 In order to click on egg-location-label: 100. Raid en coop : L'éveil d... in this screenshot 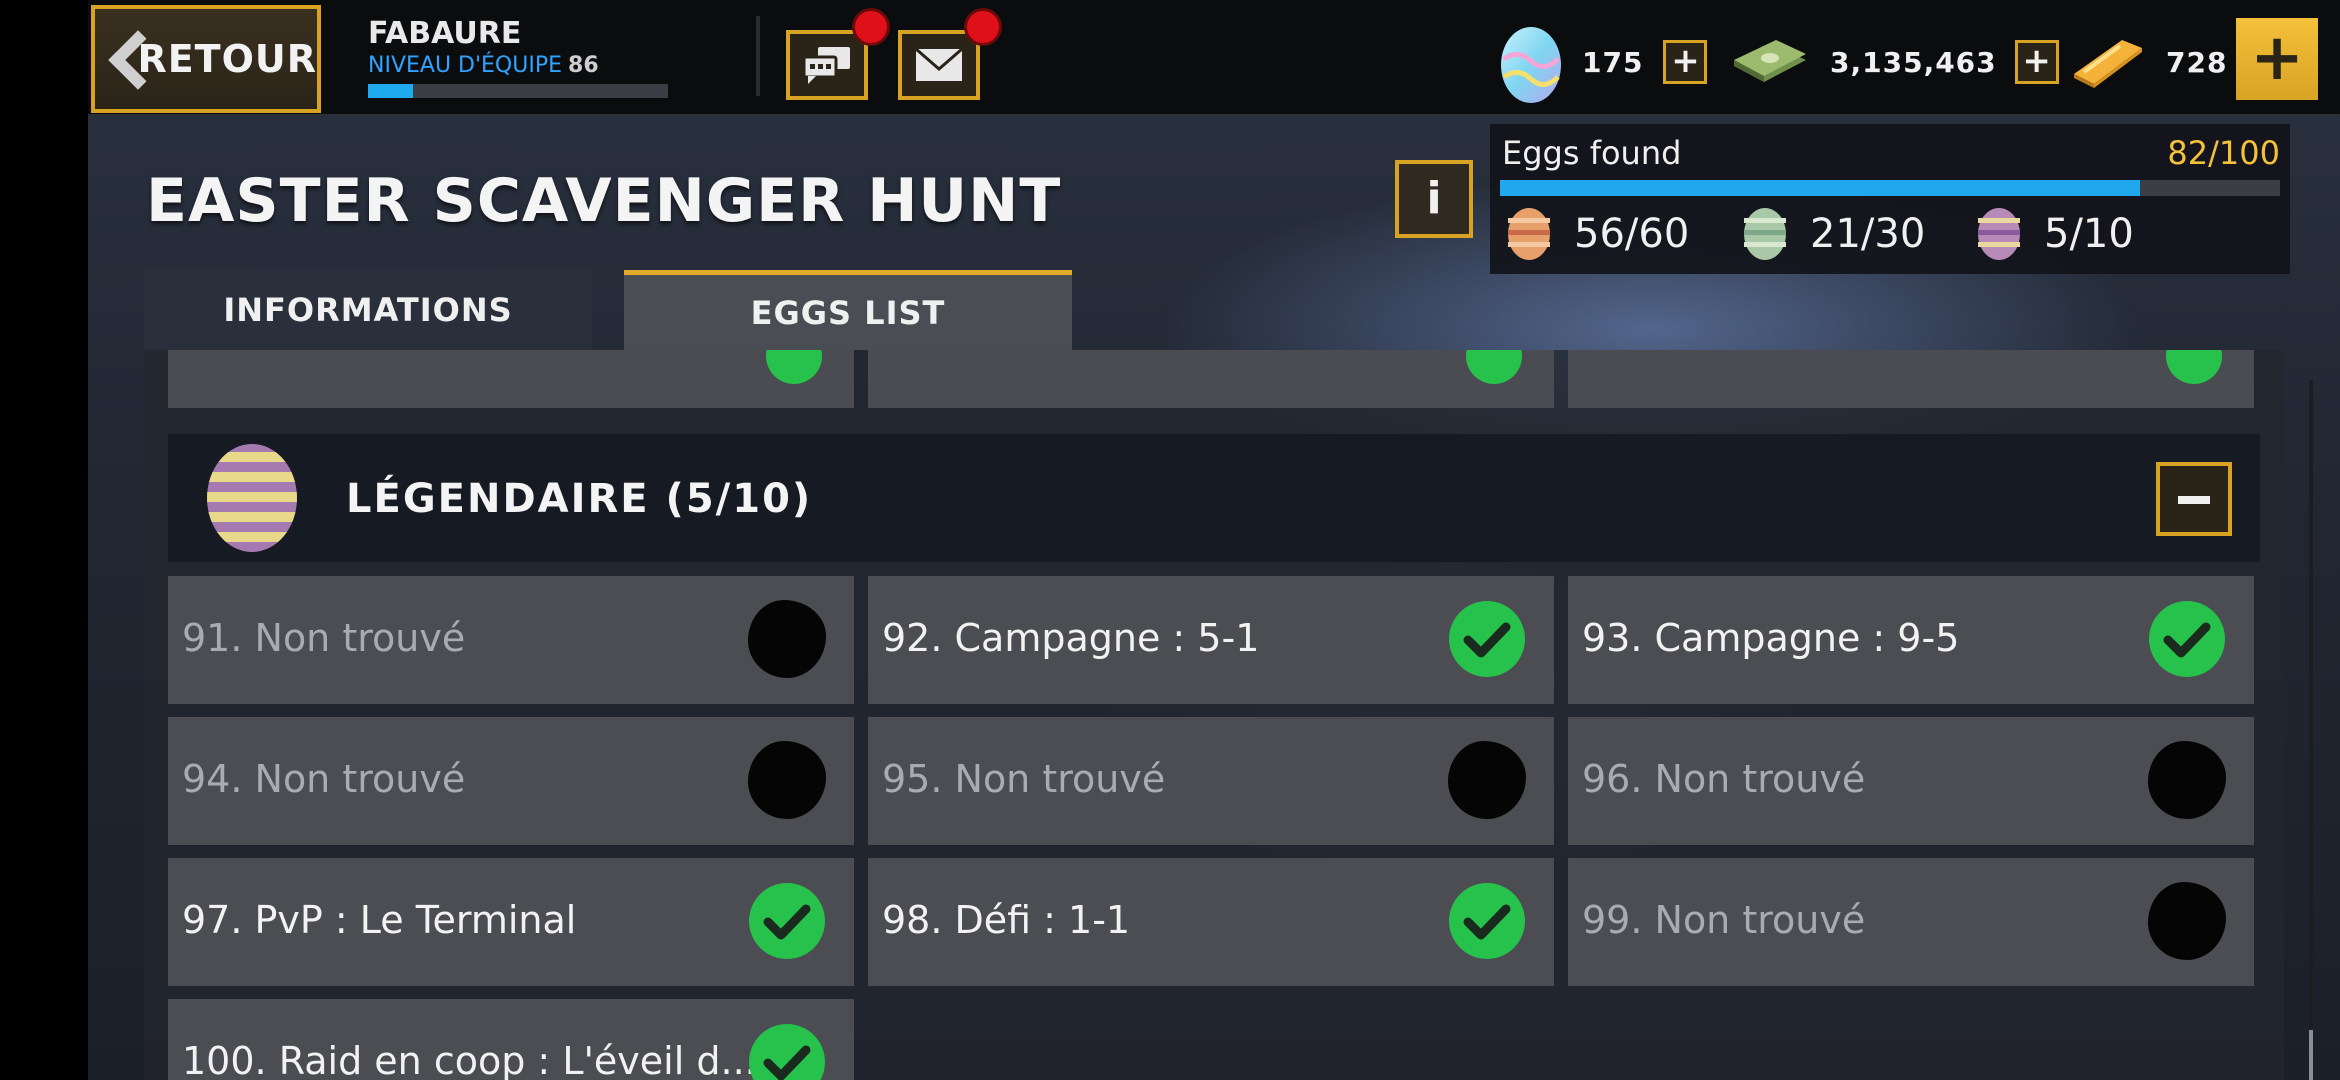, I will do `click(469, 1059)`.